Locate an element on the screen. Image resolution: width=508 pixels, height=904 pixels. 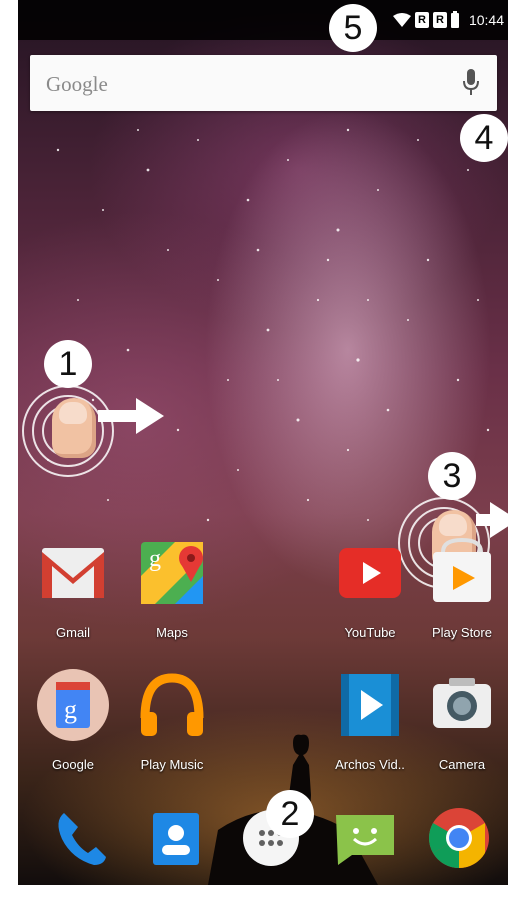
messaging-icon is located at coordinates (365, 838).